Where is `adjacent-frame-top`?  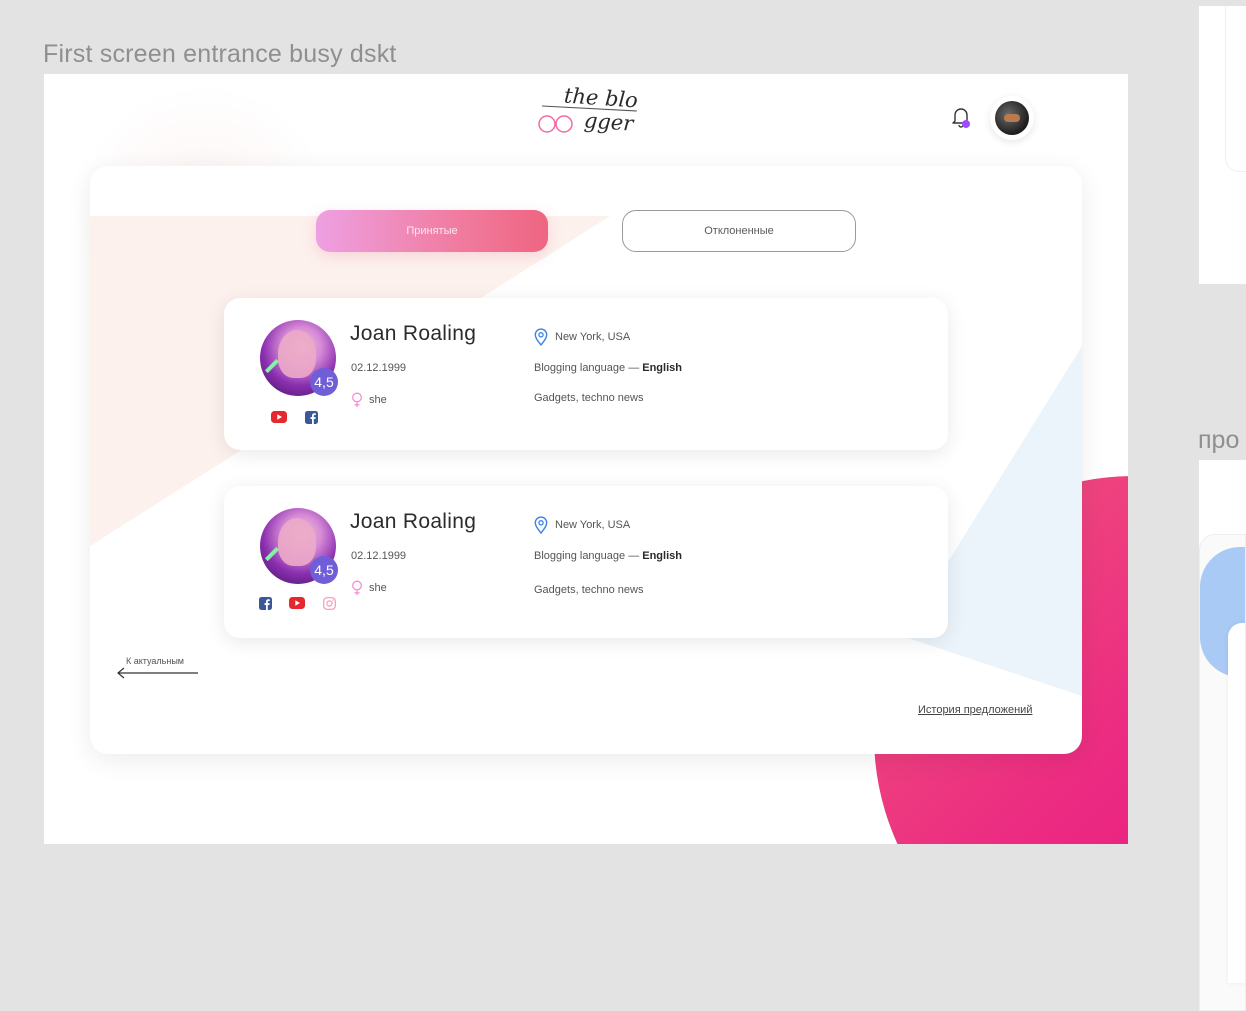
adjacent-frame-top is located at coordinates (1222, 145).